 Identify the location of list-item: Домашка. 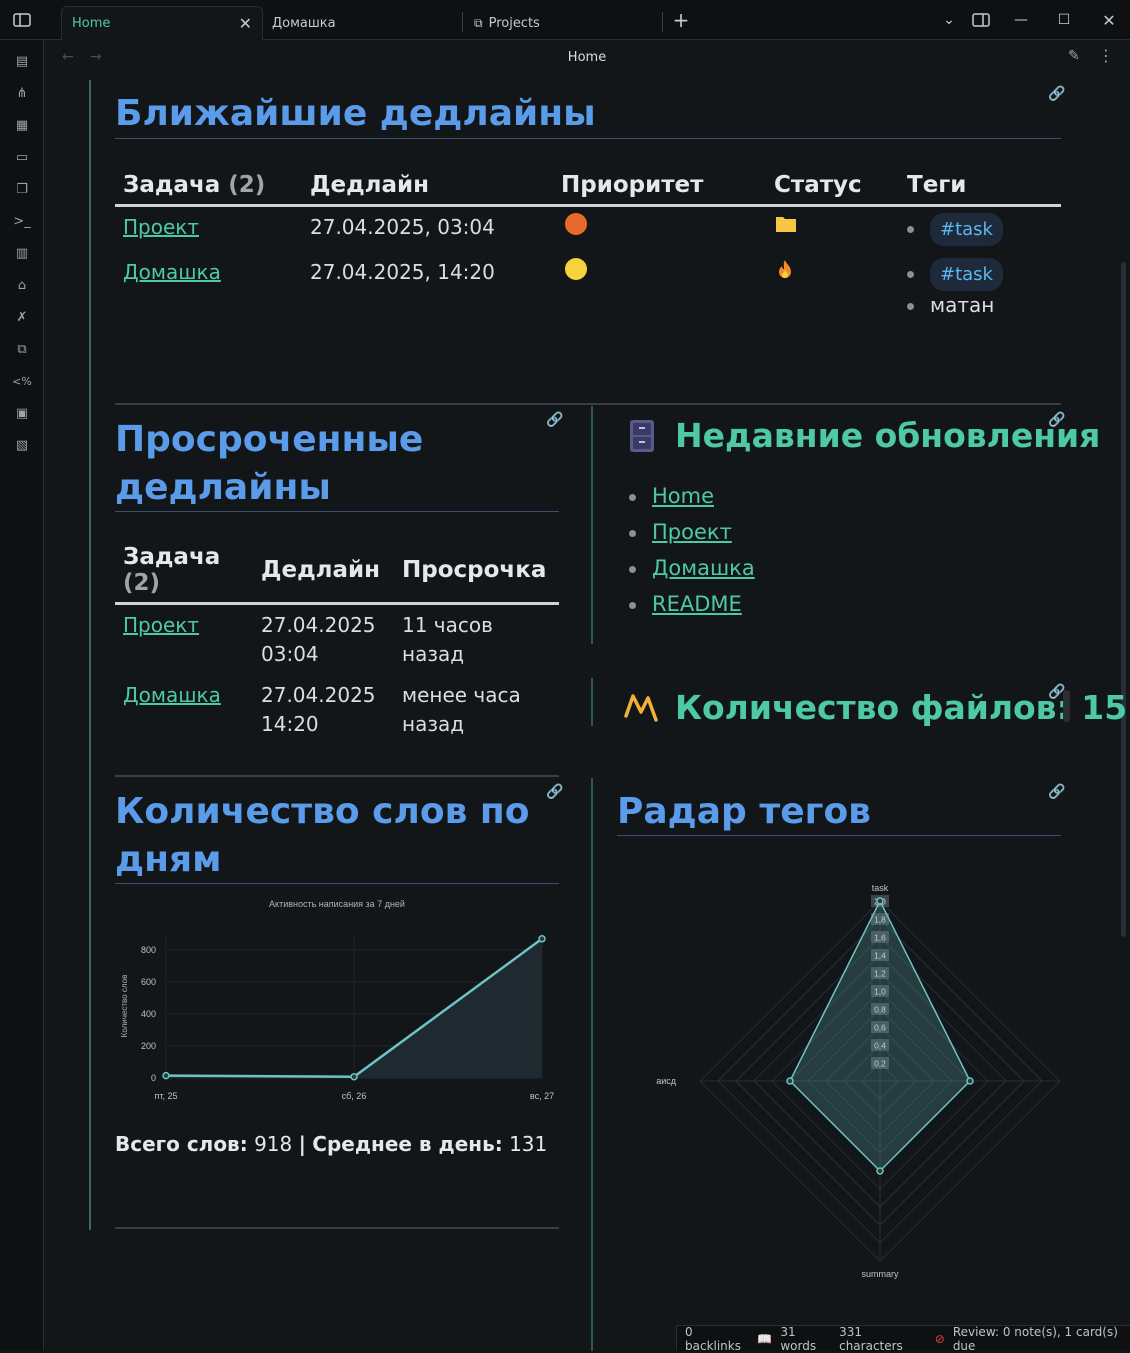
(692, 568).